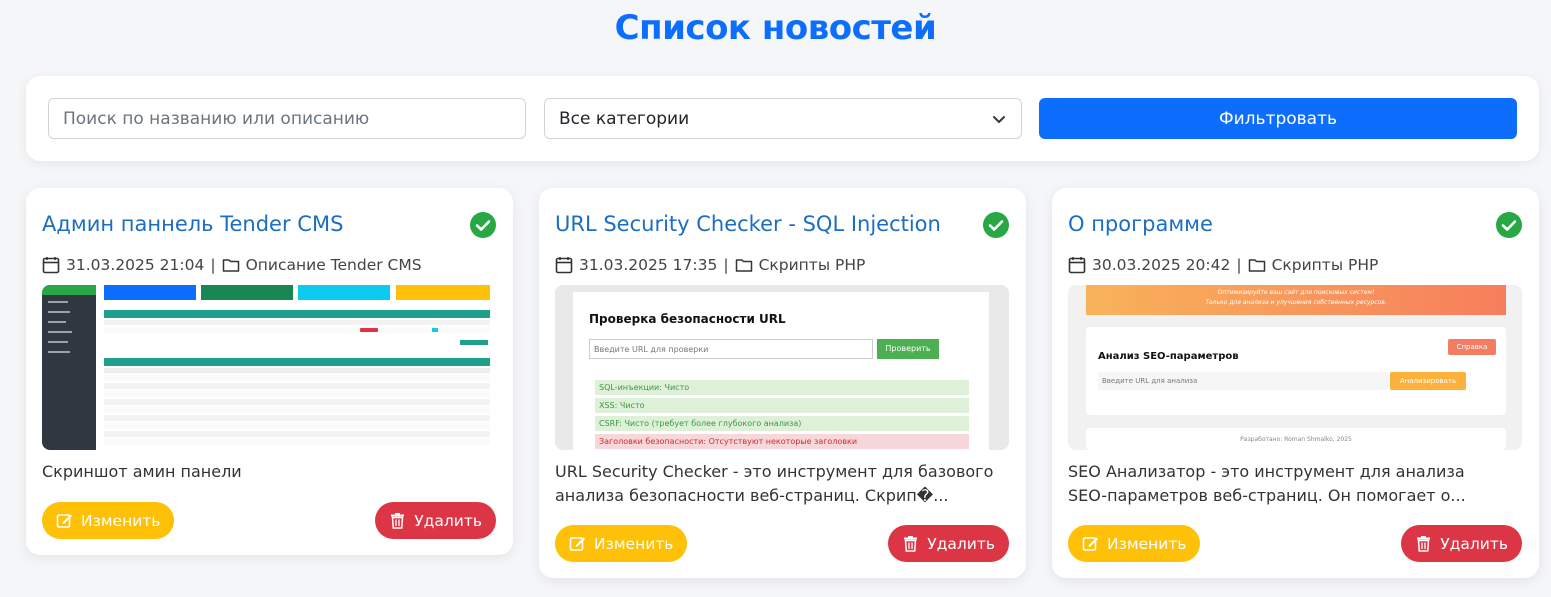  Describe the element at coordinates (999, 119) in the screenshot. I see `chevron-down-icon` at that location.